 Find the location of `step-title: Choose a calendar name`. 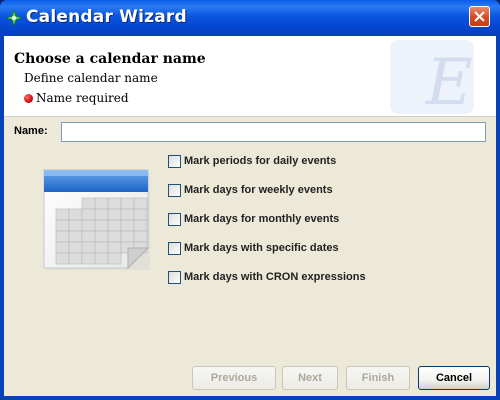

step-title: Choose a calendar name is located at coordinates (110, 59).